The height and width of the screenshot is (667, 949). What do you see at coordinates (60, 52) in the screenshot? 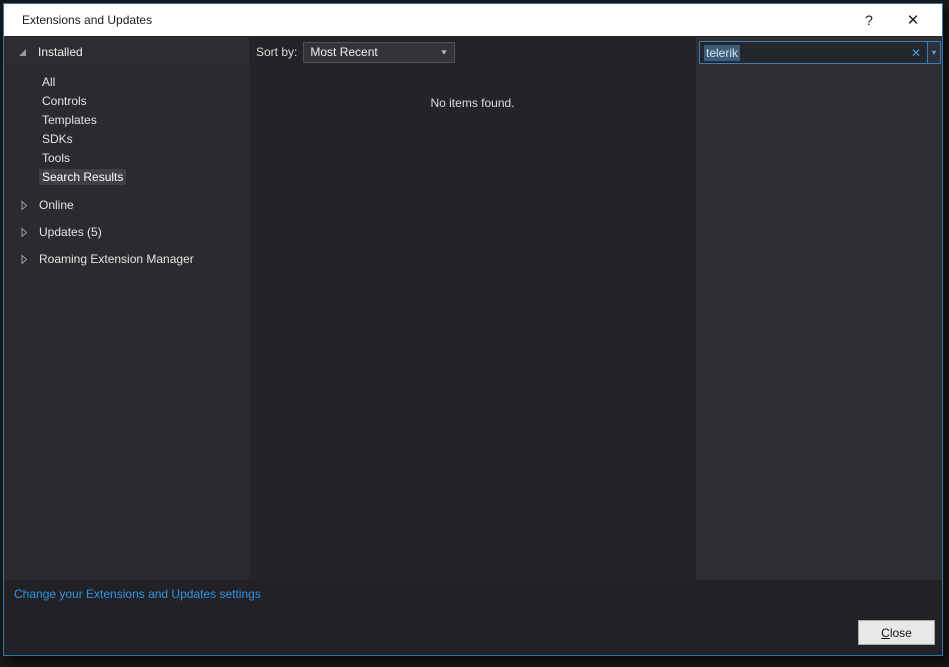
I see `tree-node-label: Installed` at bounding box center [60, 52].